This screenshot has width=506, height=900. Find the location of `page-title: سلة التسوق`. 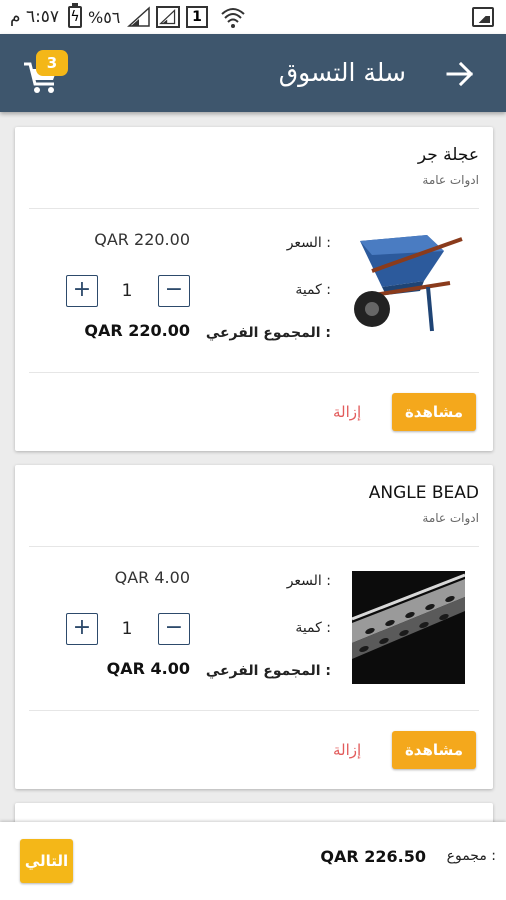

page-title: سلة التسوق is located at coordinates (342, 72).